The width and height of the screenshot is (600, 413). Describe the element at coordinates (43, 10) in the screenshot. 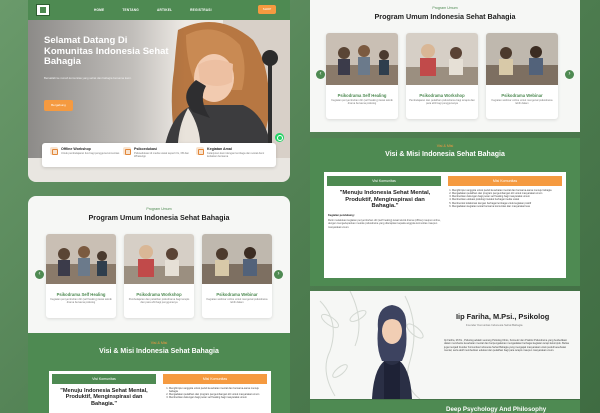

I see `logo-icon` at that location.